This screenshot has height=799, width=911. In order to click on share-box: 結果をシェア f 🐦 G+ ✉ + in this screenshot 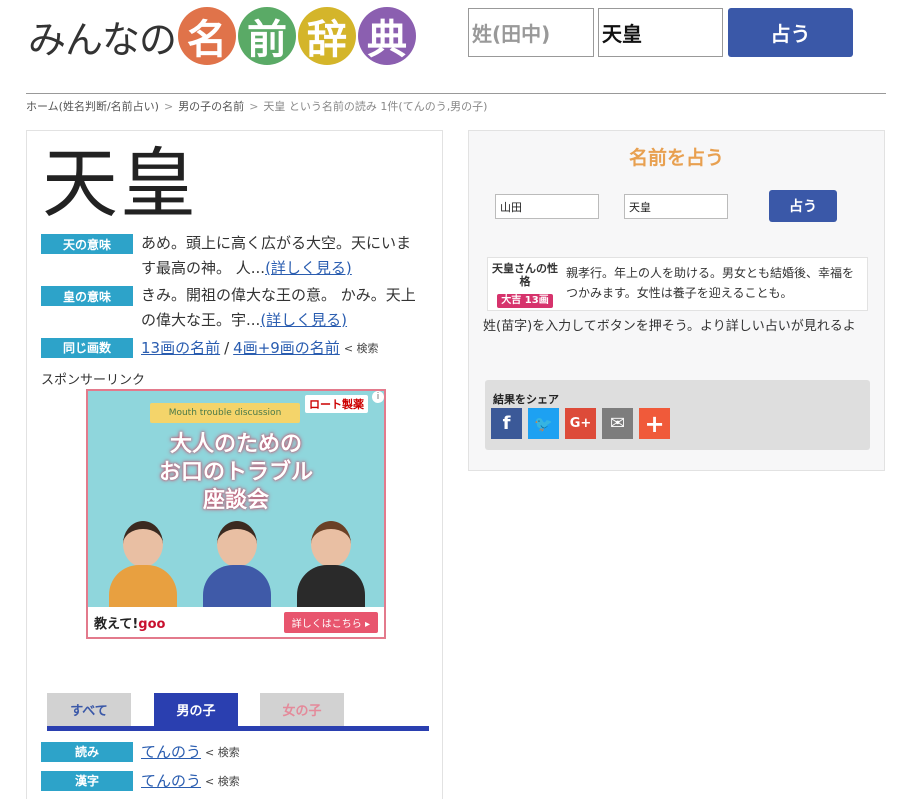, I will do `click(677, 415)`.